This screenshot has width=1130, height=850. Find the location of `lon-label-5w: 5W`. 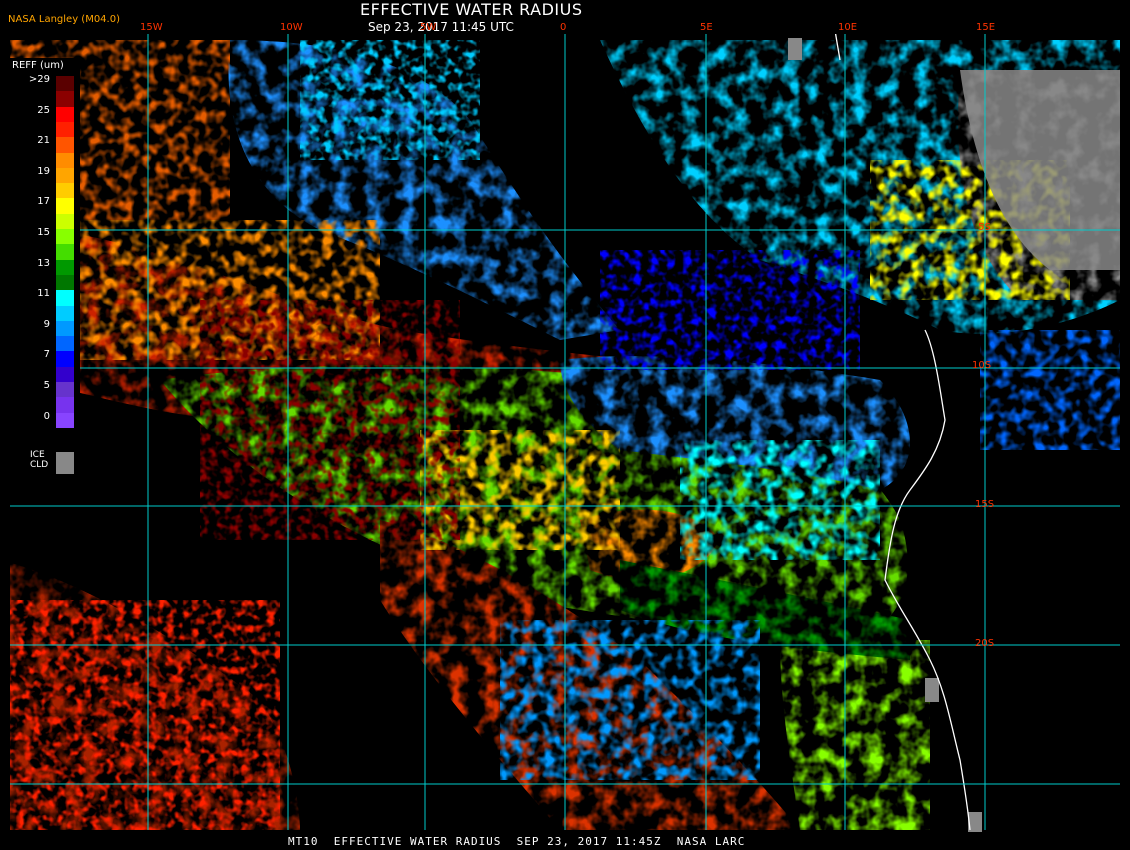

lon-label-5w: 5W is located at coordinates (428, 27).